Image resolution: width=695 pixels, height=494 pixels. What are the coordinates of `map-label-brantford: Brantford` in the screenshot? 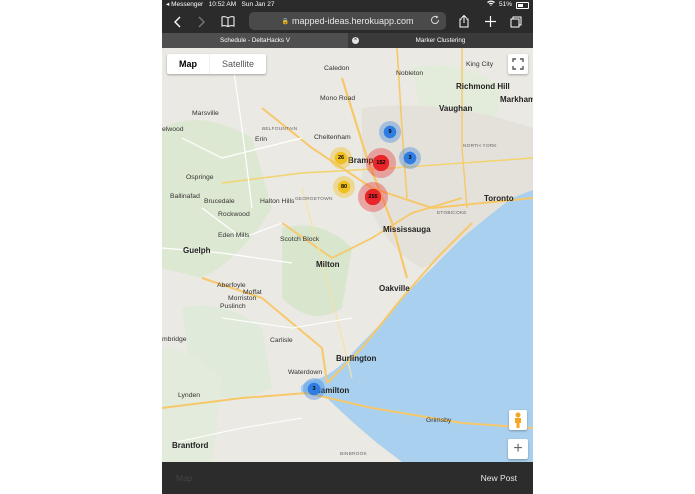 It's located at (190, 445).